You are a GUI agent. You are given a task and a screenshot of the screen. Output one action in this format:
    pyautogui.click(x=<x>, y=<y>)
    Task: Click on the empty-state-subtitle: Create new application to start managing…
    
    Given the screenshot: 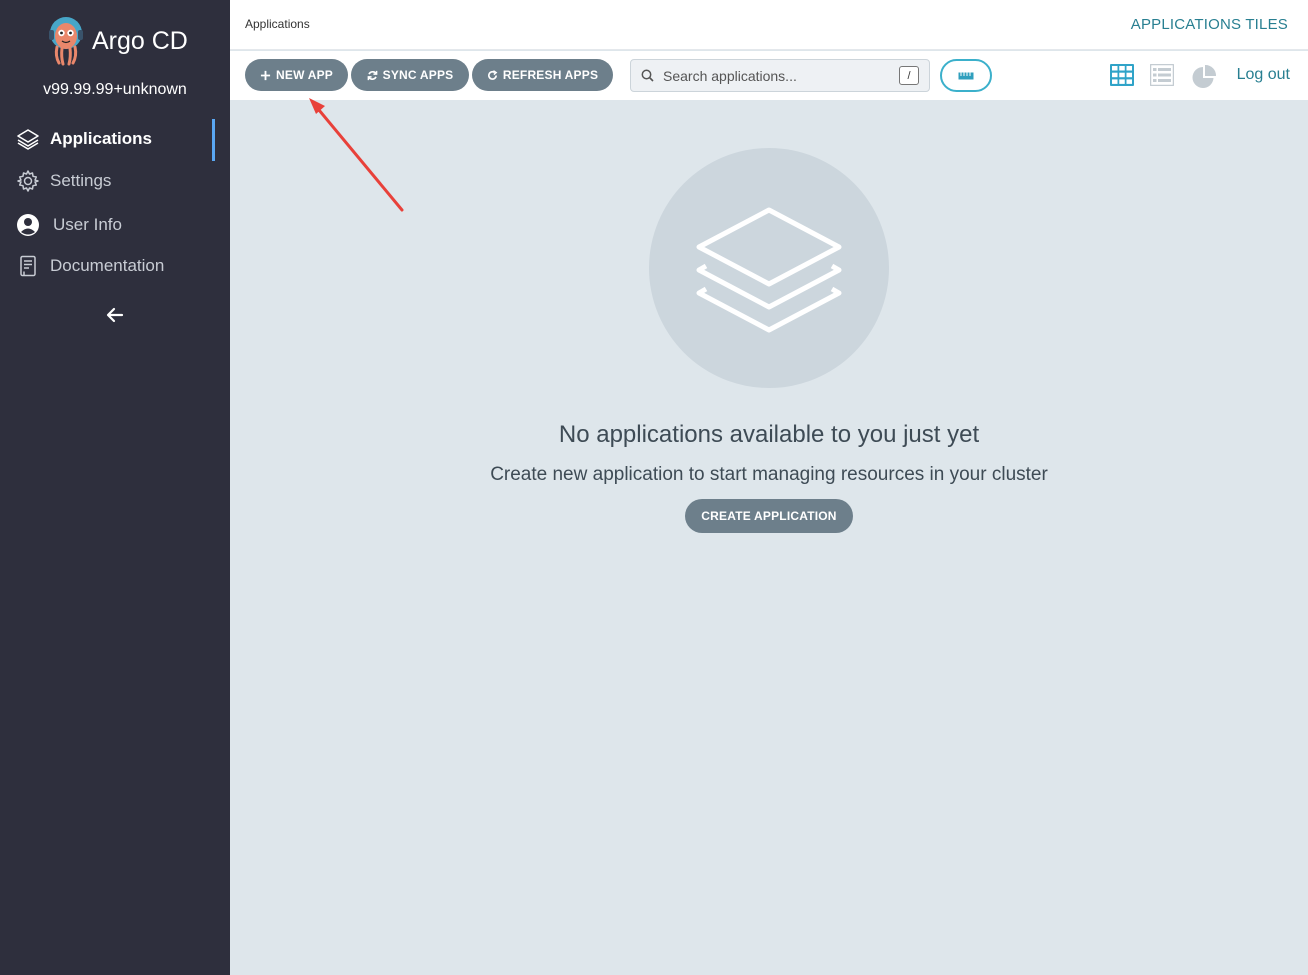 What is the action you would take?
    pyautogui.click(x=769, y=474)
    